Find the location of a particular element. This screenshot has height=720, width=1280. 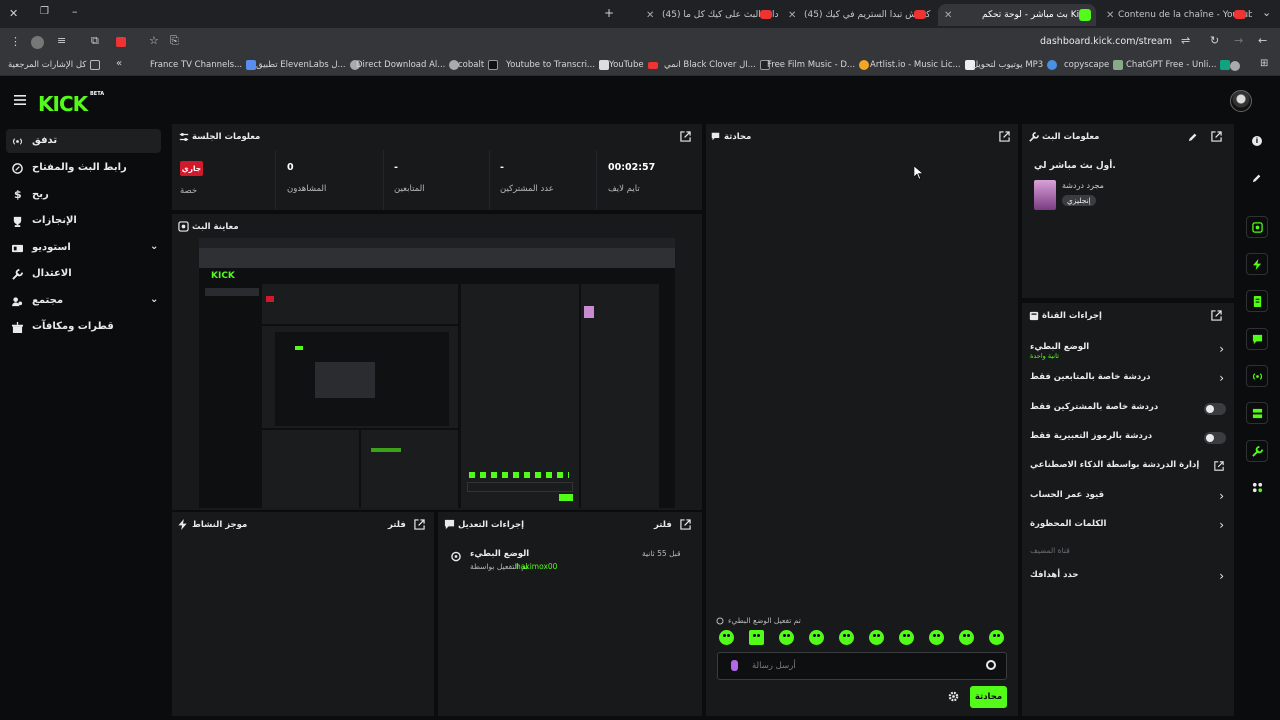

rail-button-activity is located at coordinates (1257, 264).